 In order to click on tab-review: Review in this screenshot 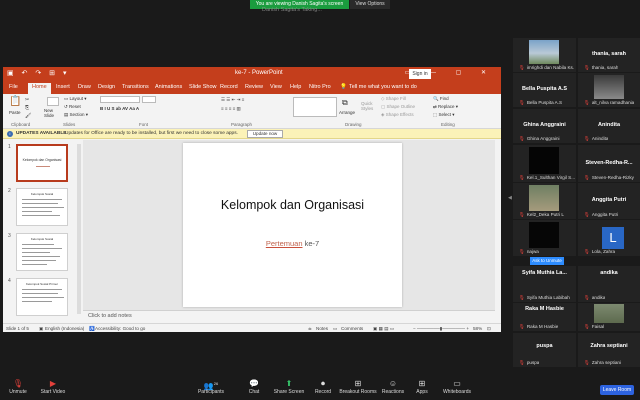, I will do `click(254, 87)`.